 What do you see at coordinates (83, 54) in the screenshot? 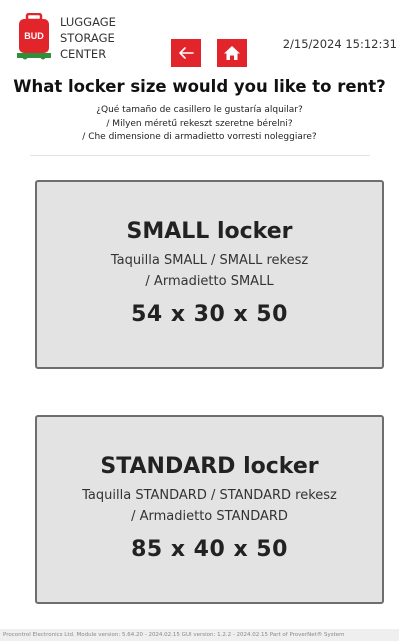
I see `brand-line-3: CENTER` at bounding box center [83, 54].